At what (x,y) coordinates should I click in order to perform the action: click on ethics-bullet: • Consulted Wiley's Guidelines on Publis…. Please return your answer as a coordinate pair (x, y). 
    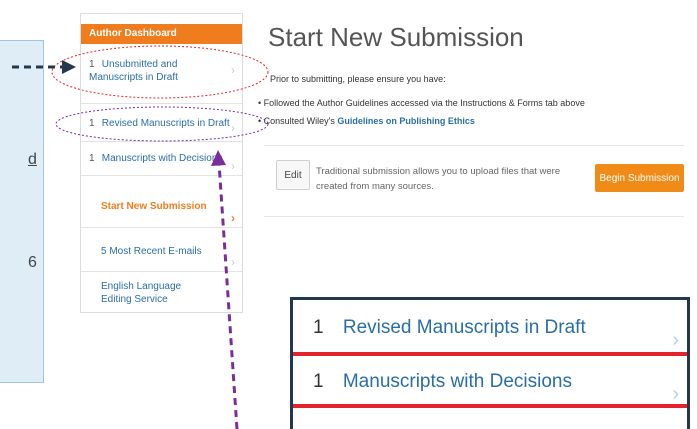
    Looking at the image, I should click on (366, 121).